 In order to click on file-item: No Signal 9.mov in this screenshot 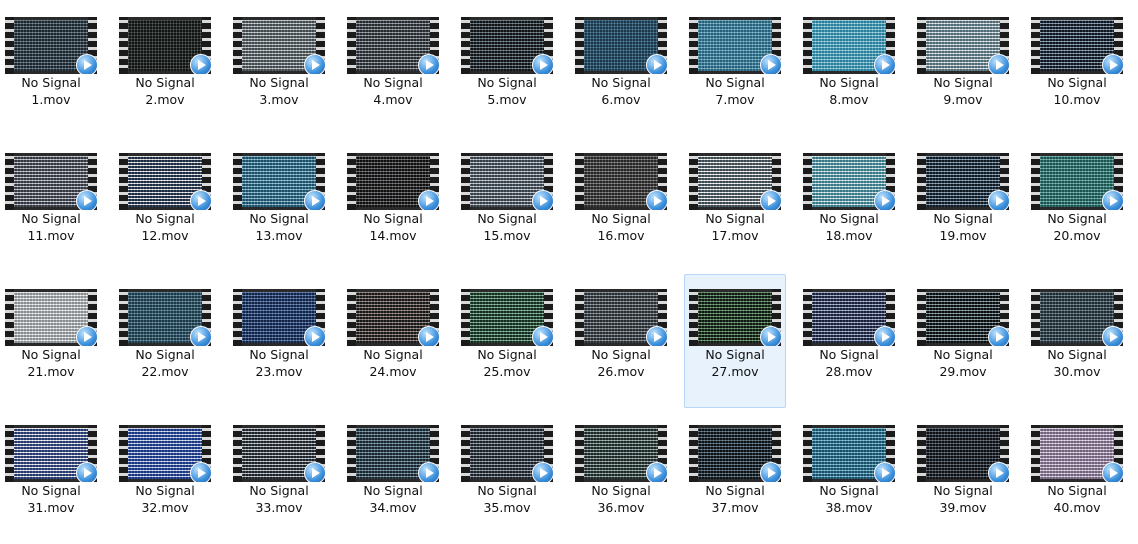, I will do `click(963, 69)`.